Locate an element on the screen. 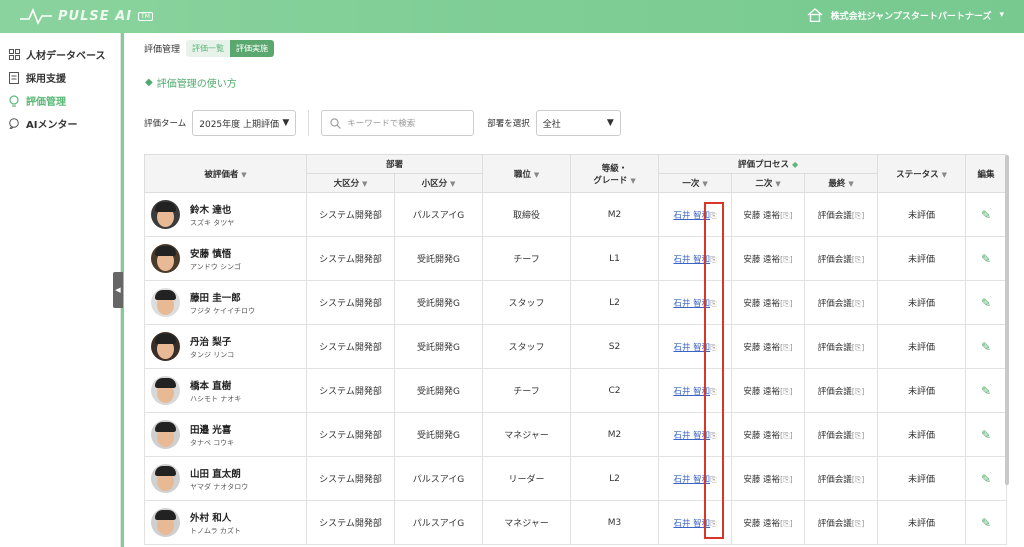 The image size is (1024, 547). col-grade: 等級・ グレード ▼ is located at coordinates (615, 173).